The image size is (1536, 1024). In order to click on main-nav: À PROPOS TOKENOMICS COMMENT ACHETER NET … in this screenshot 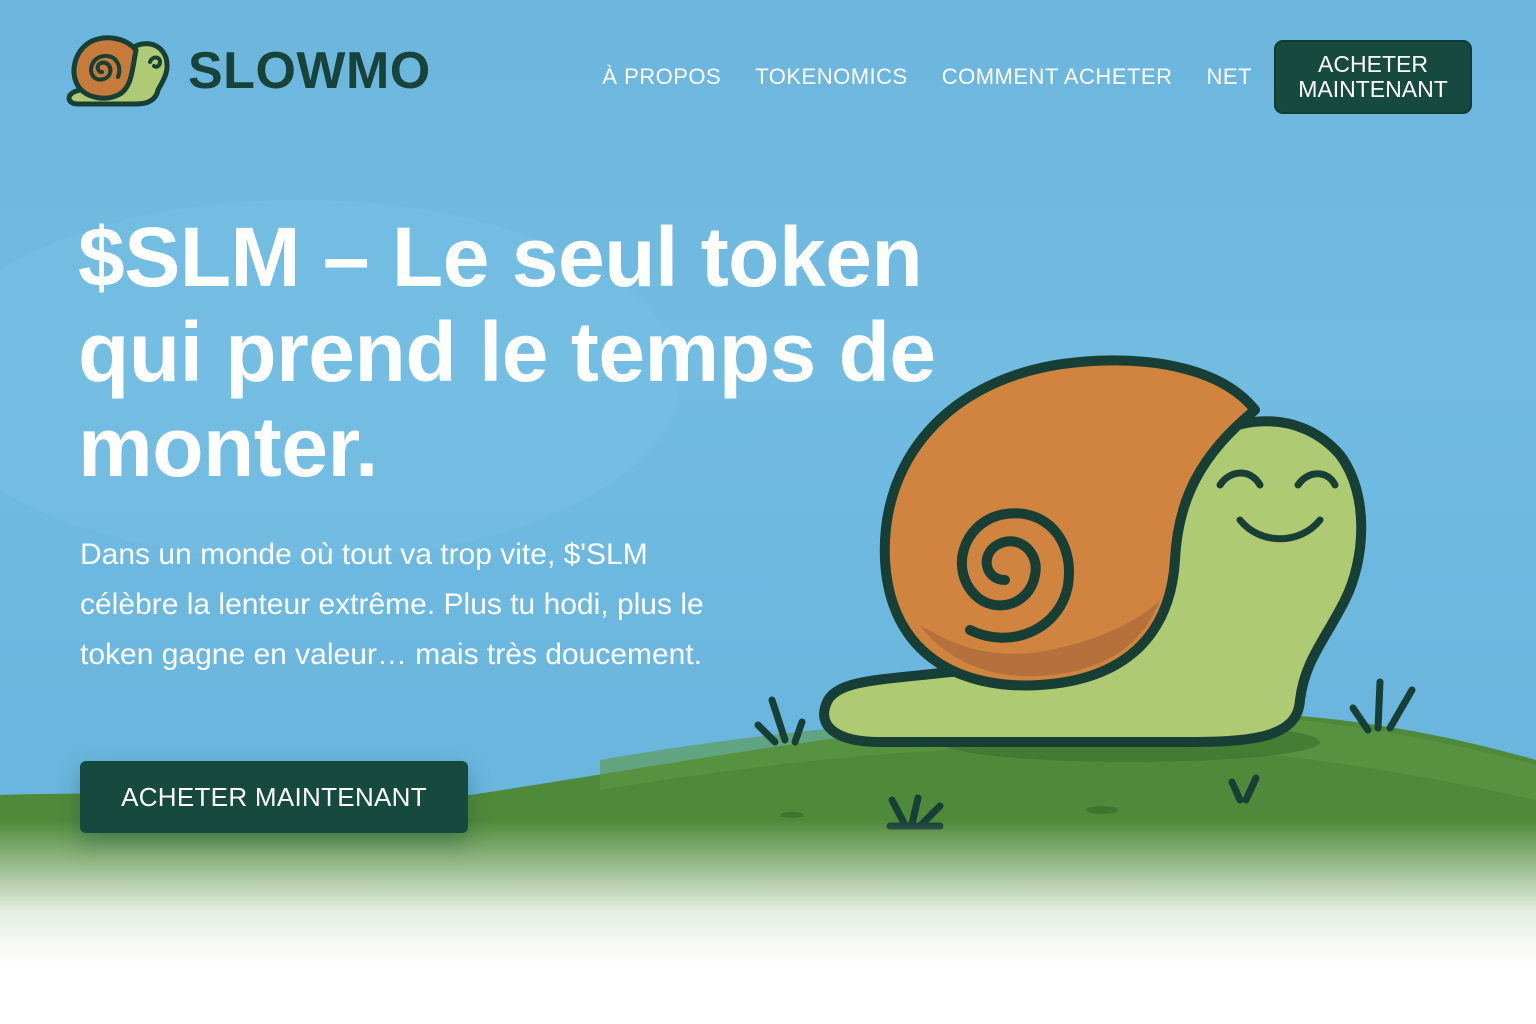, I will do `click(1037, 77)`.